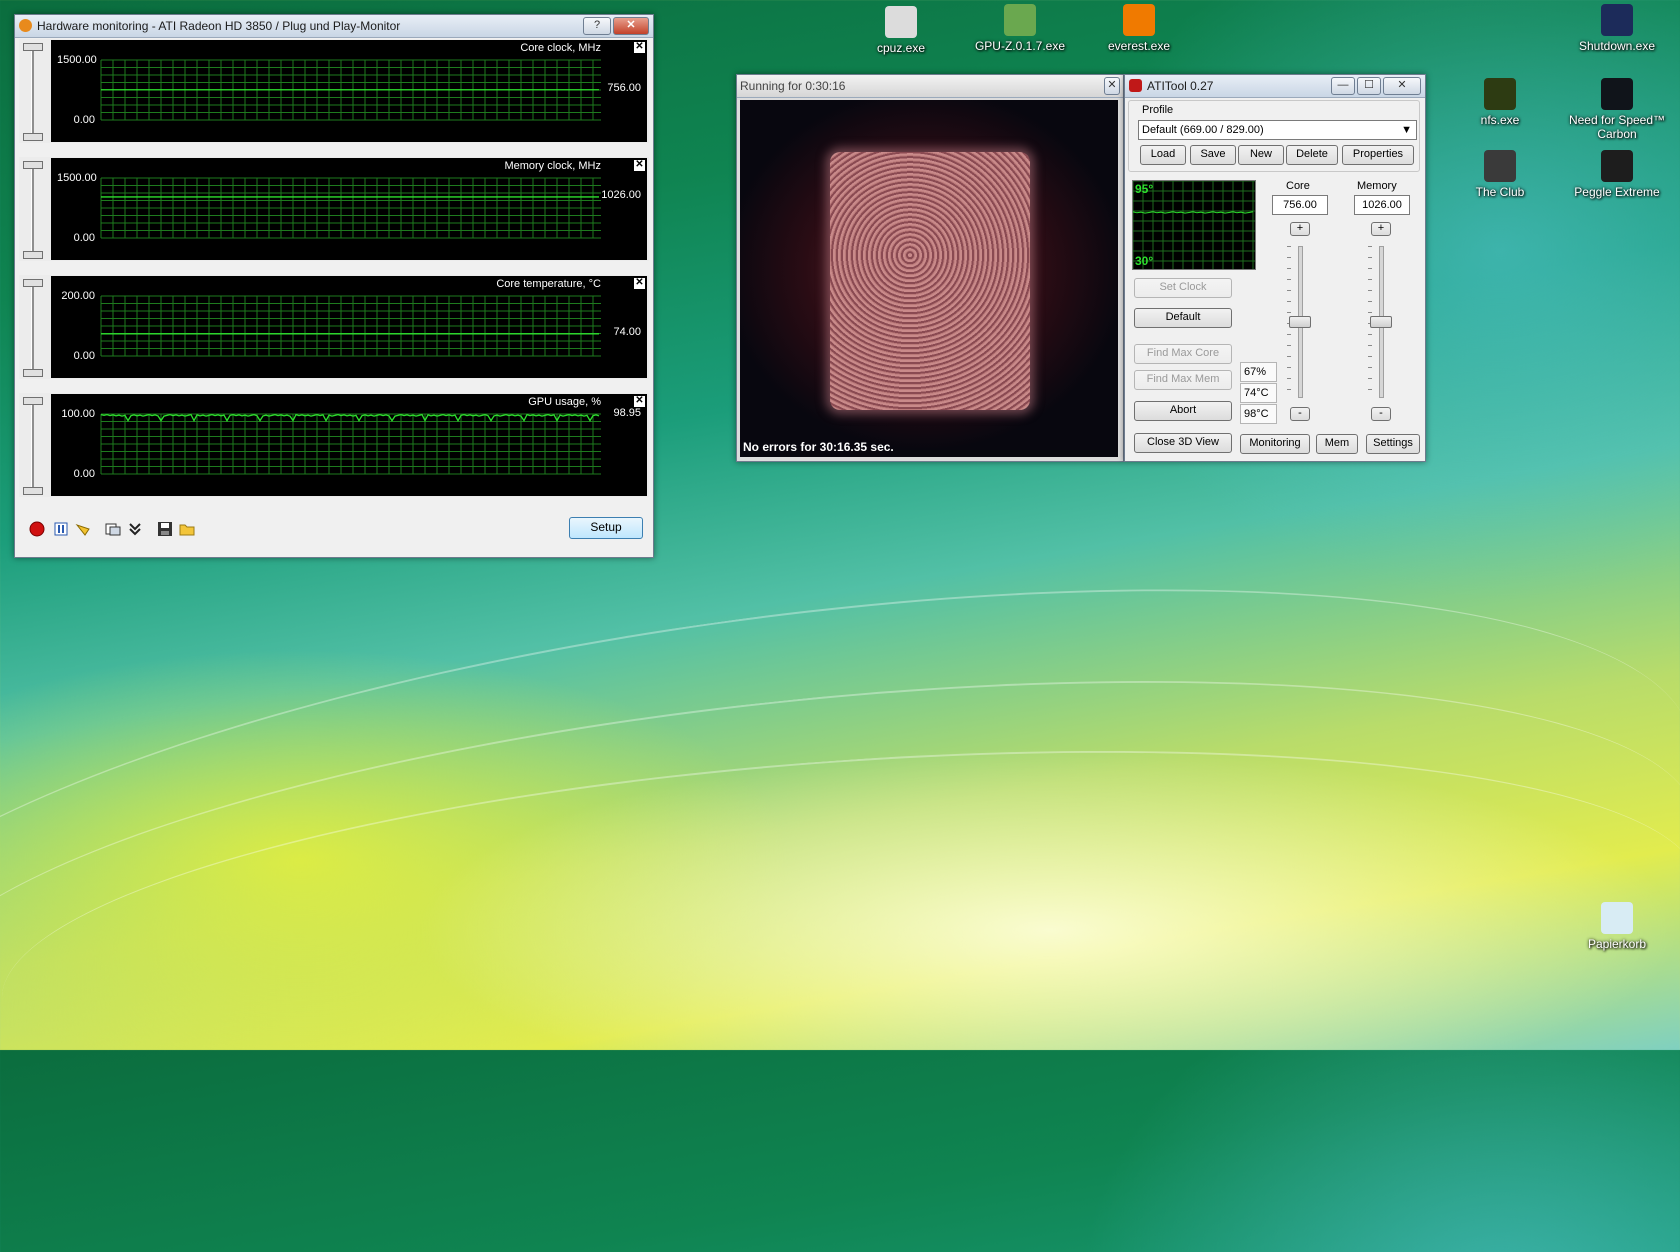 Image resolution: width=1680 pixels, height=1252 pixels. I want to click on memory-clock-input: 1026.00, so click(1382, 205).